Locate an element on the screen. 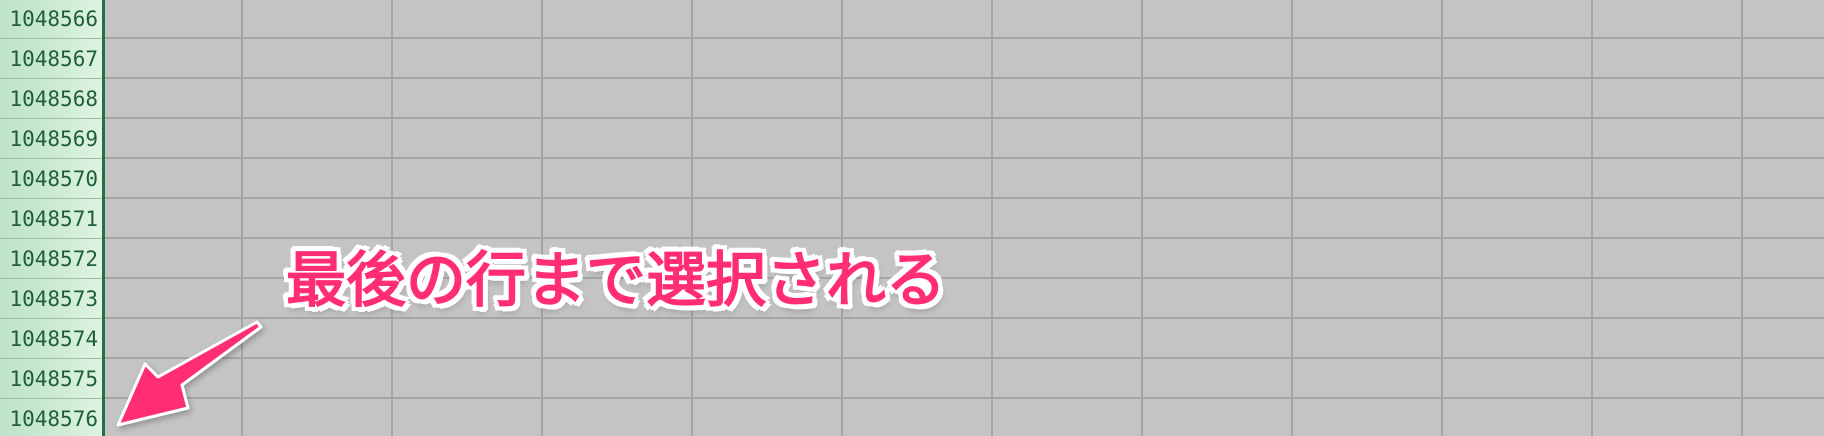 The image size is (1824, 436). row-header-1048571: 1048571 is located at coordinates (51, 219).